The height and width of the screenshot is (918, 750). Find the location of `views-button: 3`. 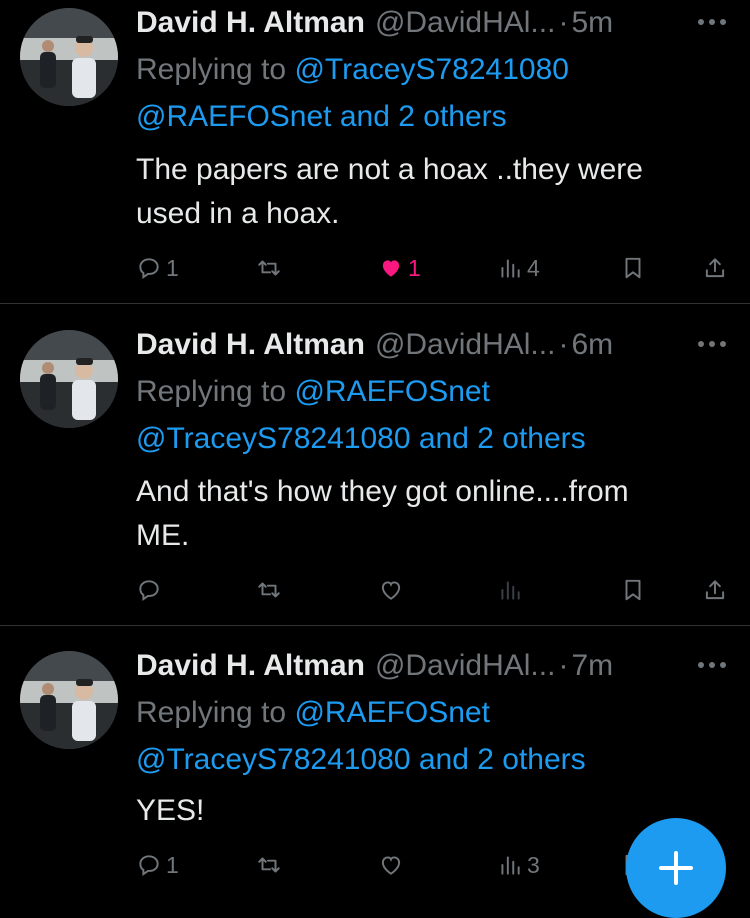

views-button: 3 is located at coordinates (518, 865).